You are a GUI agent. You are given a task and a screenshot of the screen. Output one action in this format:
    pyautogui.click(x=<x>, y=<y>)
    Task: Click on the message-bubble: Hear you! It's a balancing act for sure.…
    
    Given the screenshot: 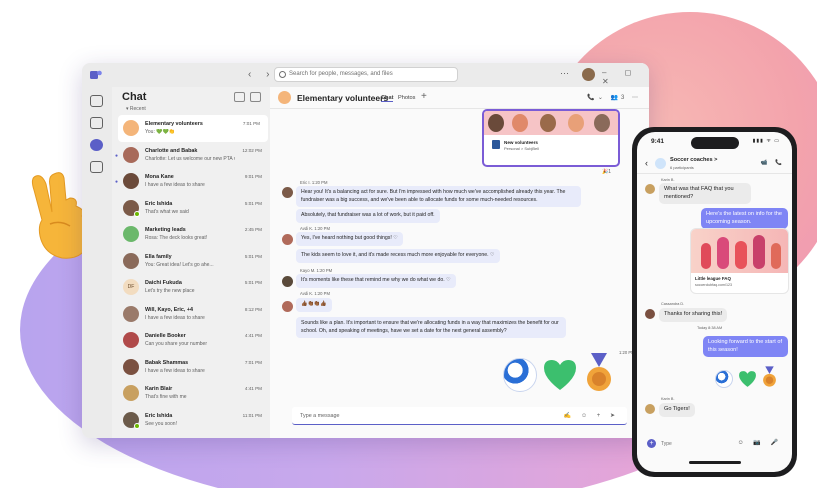 What is the action you would take?
    pyautogui.click(x=438, y=197)
    